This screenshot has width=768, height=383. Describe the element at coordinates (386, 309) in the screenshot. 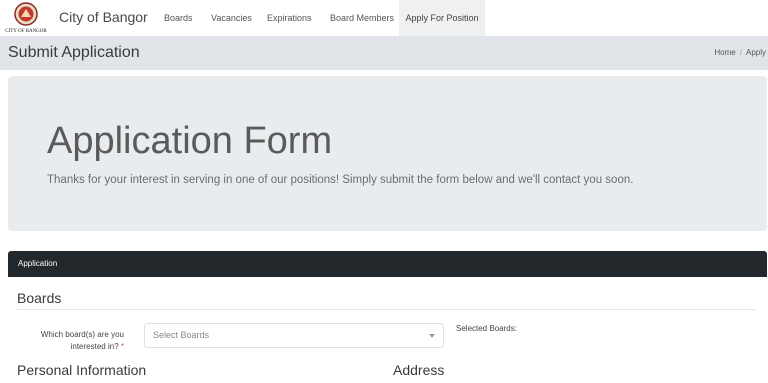

I see `section-divider` at that location.